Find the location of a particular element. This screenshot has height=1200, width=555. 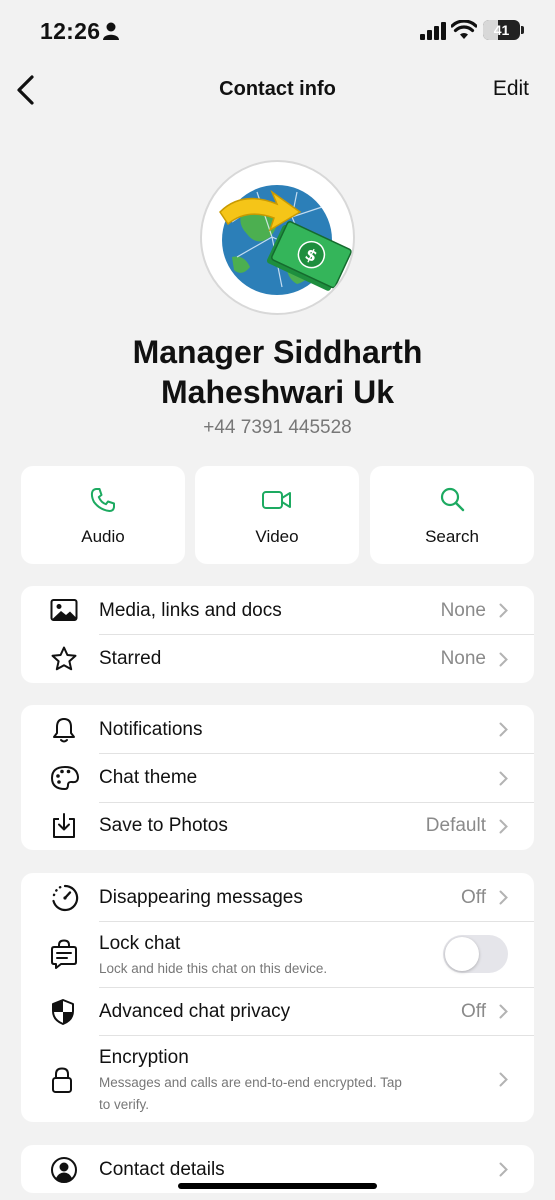

media-value: None is located at coordinates (463, 610).